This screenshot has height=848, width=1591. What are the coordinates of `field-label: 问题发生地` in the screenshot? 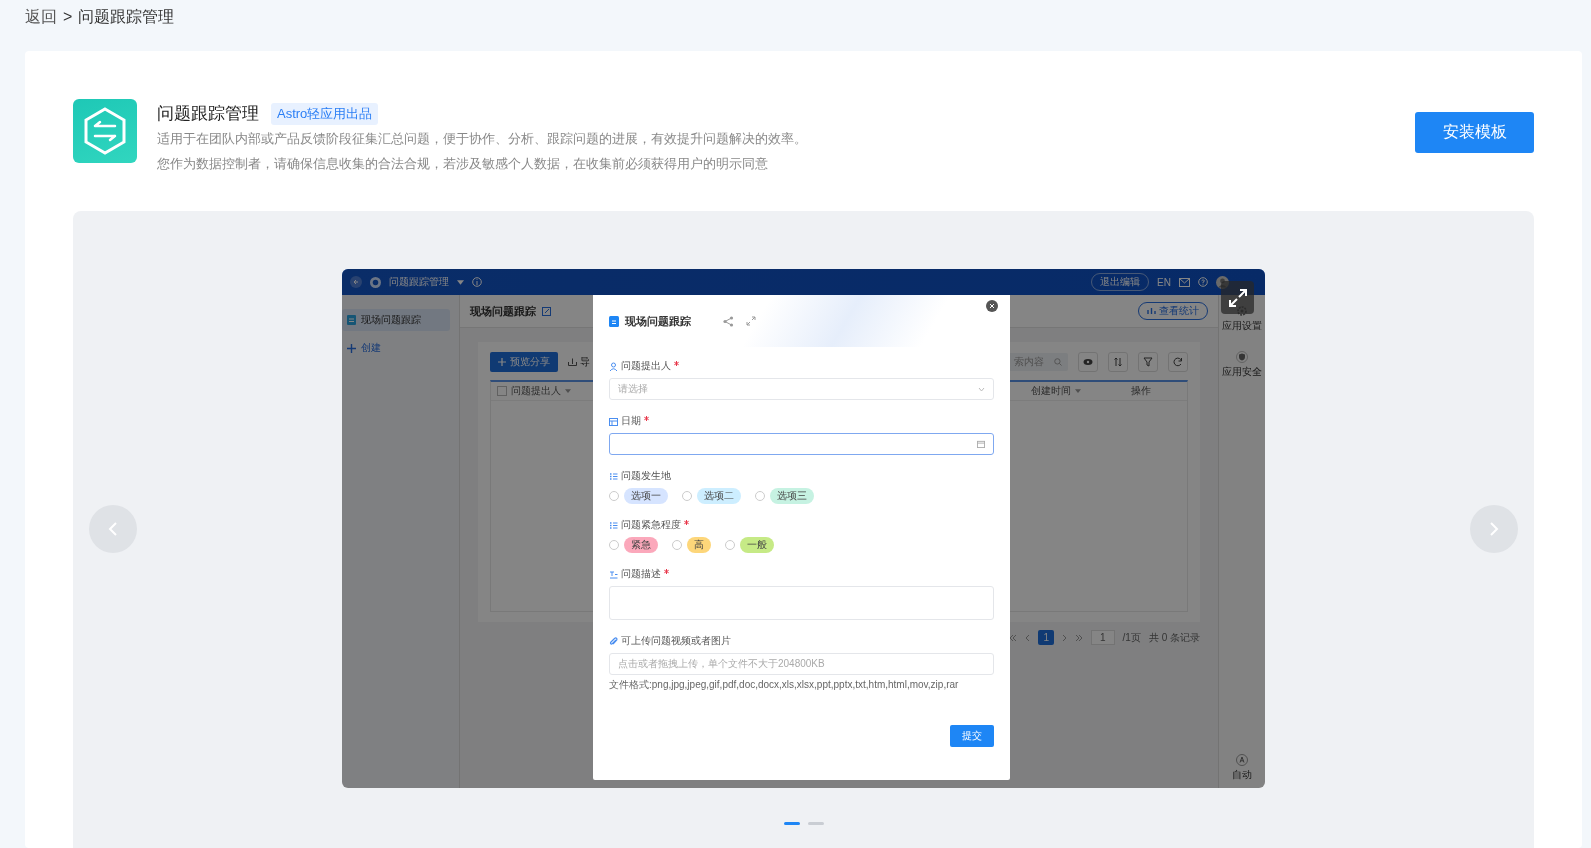 It's located at (646, 476).